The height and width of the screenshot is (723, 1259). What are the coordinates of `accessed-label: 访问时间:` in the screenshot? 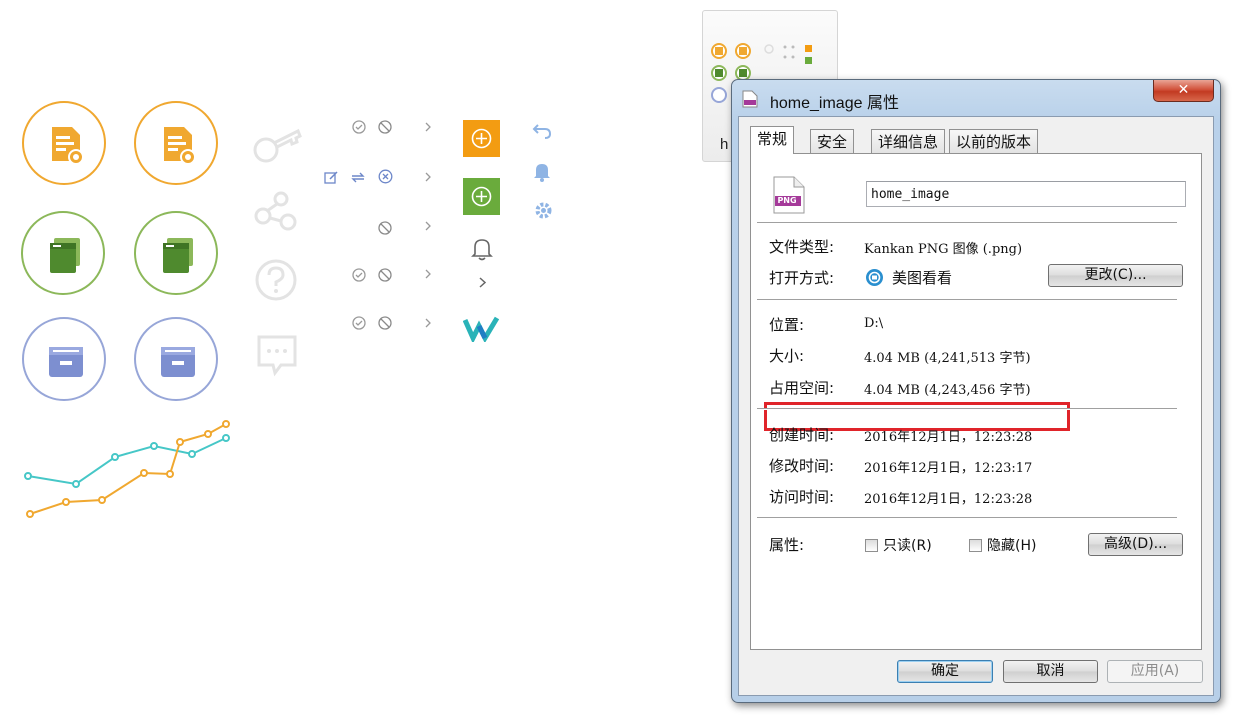 It's located at (802, 497).